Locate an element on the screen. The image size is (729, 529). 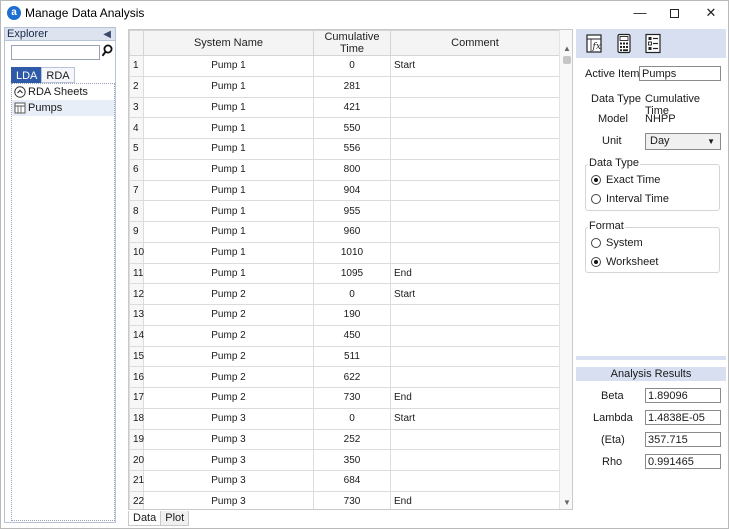
cumulative-time-cell: 511 is located at coordinates (352, 356).